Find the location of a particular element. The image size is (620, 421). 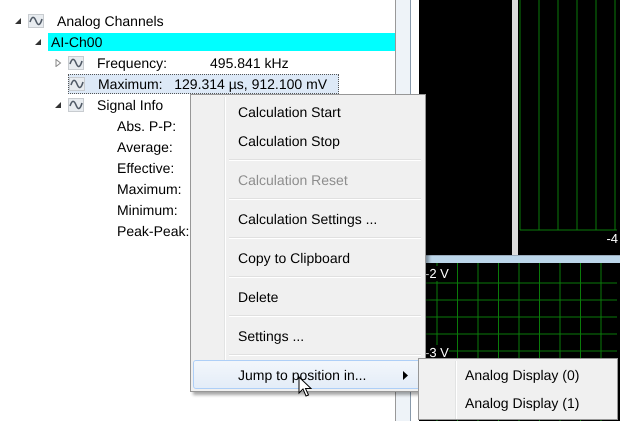

tree-item: Peak-Peak: is located at coordinates (153, 231).